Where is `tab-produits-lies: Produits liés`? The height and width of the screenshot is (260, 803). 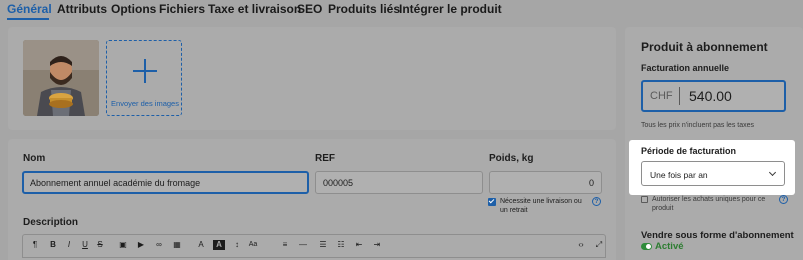 tab-produits-lies: Produits liés is located at coordinates (364, 9).